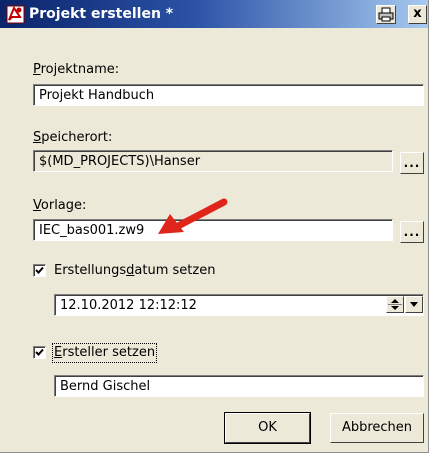 The height and width of the screenshot is (460, 438). What do you see at coordinates (228, 95) in the screenshot?
I see `project-name-field: Projekt Handbuch` at bounding box center [228, 95].